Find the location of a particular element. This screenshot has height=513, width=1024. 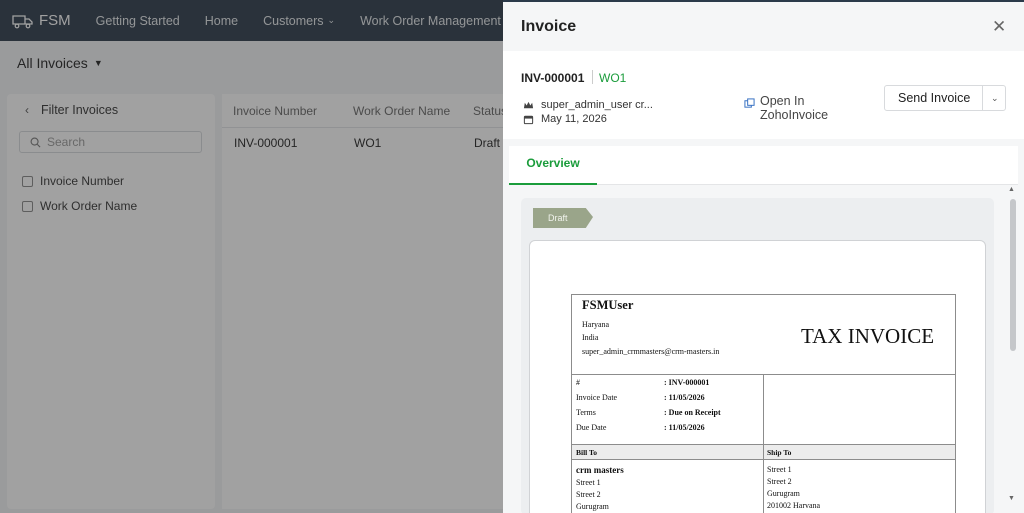

open-in-label: Open In is located at coordinates (782, 101).